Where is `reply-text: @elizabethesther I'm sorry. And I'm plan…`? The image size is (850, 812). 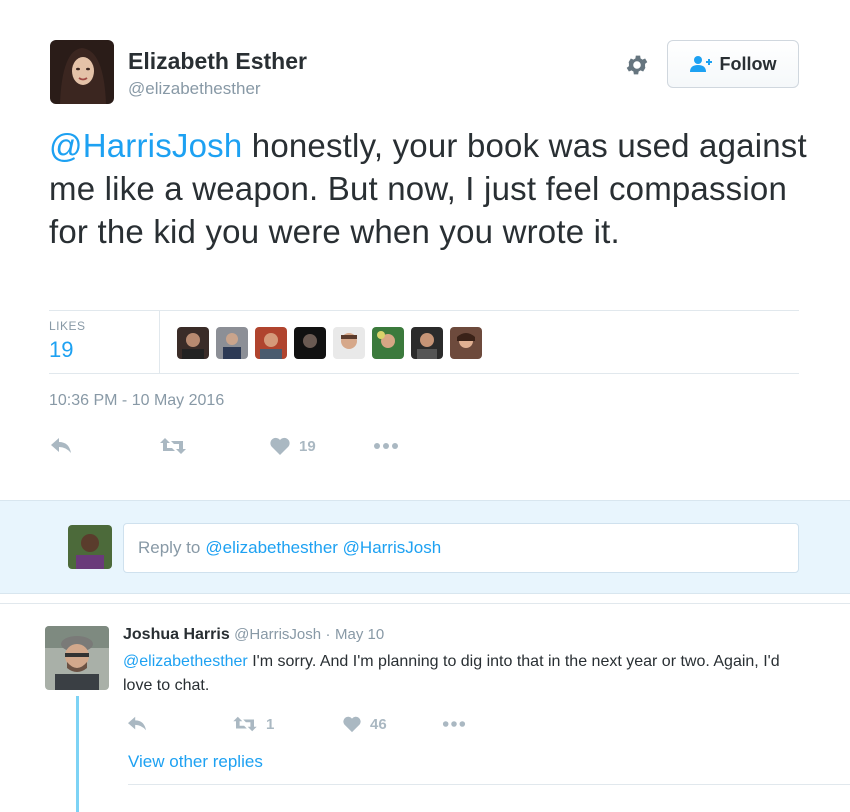 reply-text: @elizabethesther I'm sorry. And I'm plan… is located at coordinates (463, 674).